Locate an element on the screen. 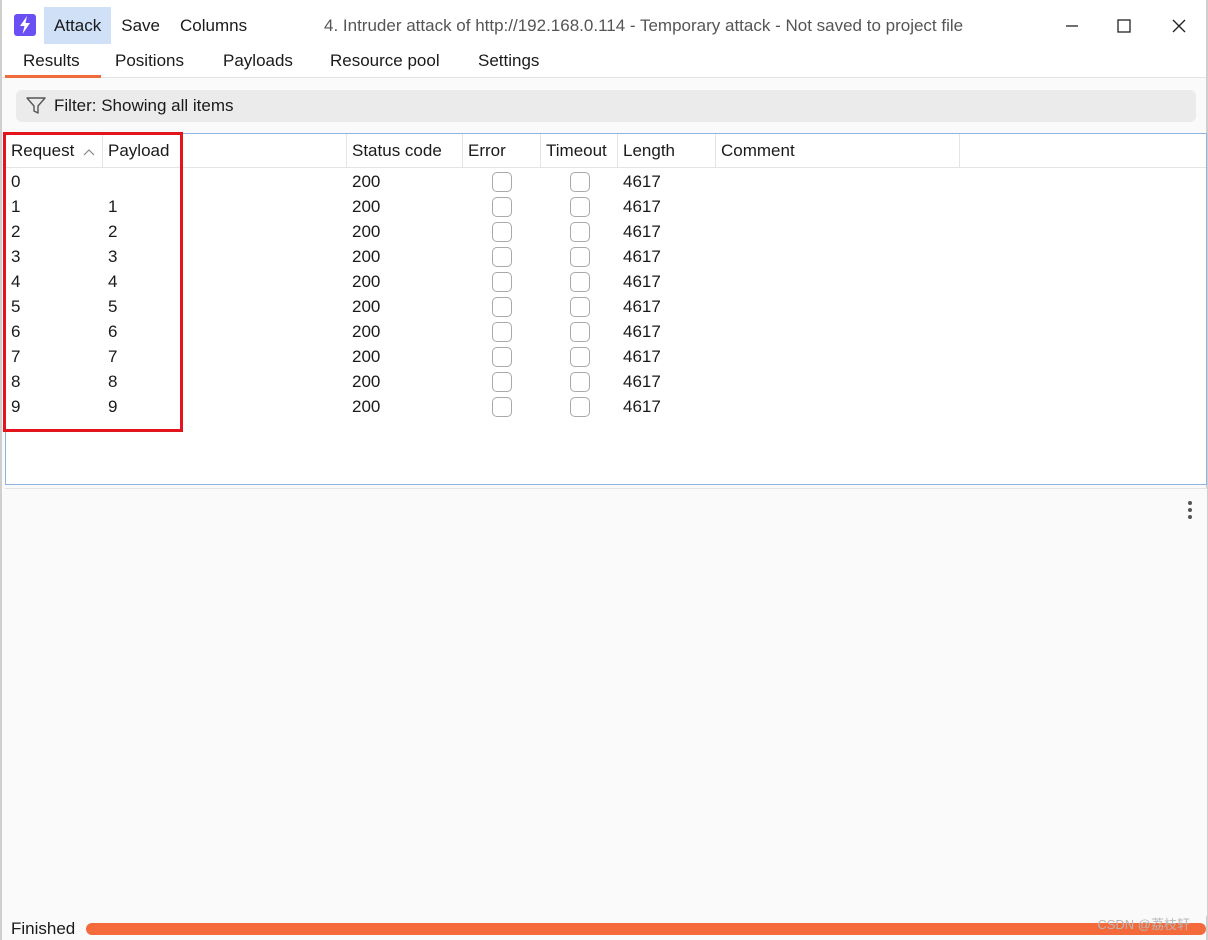  column-header-status-code: Status code is located at coordinates (405, 151).